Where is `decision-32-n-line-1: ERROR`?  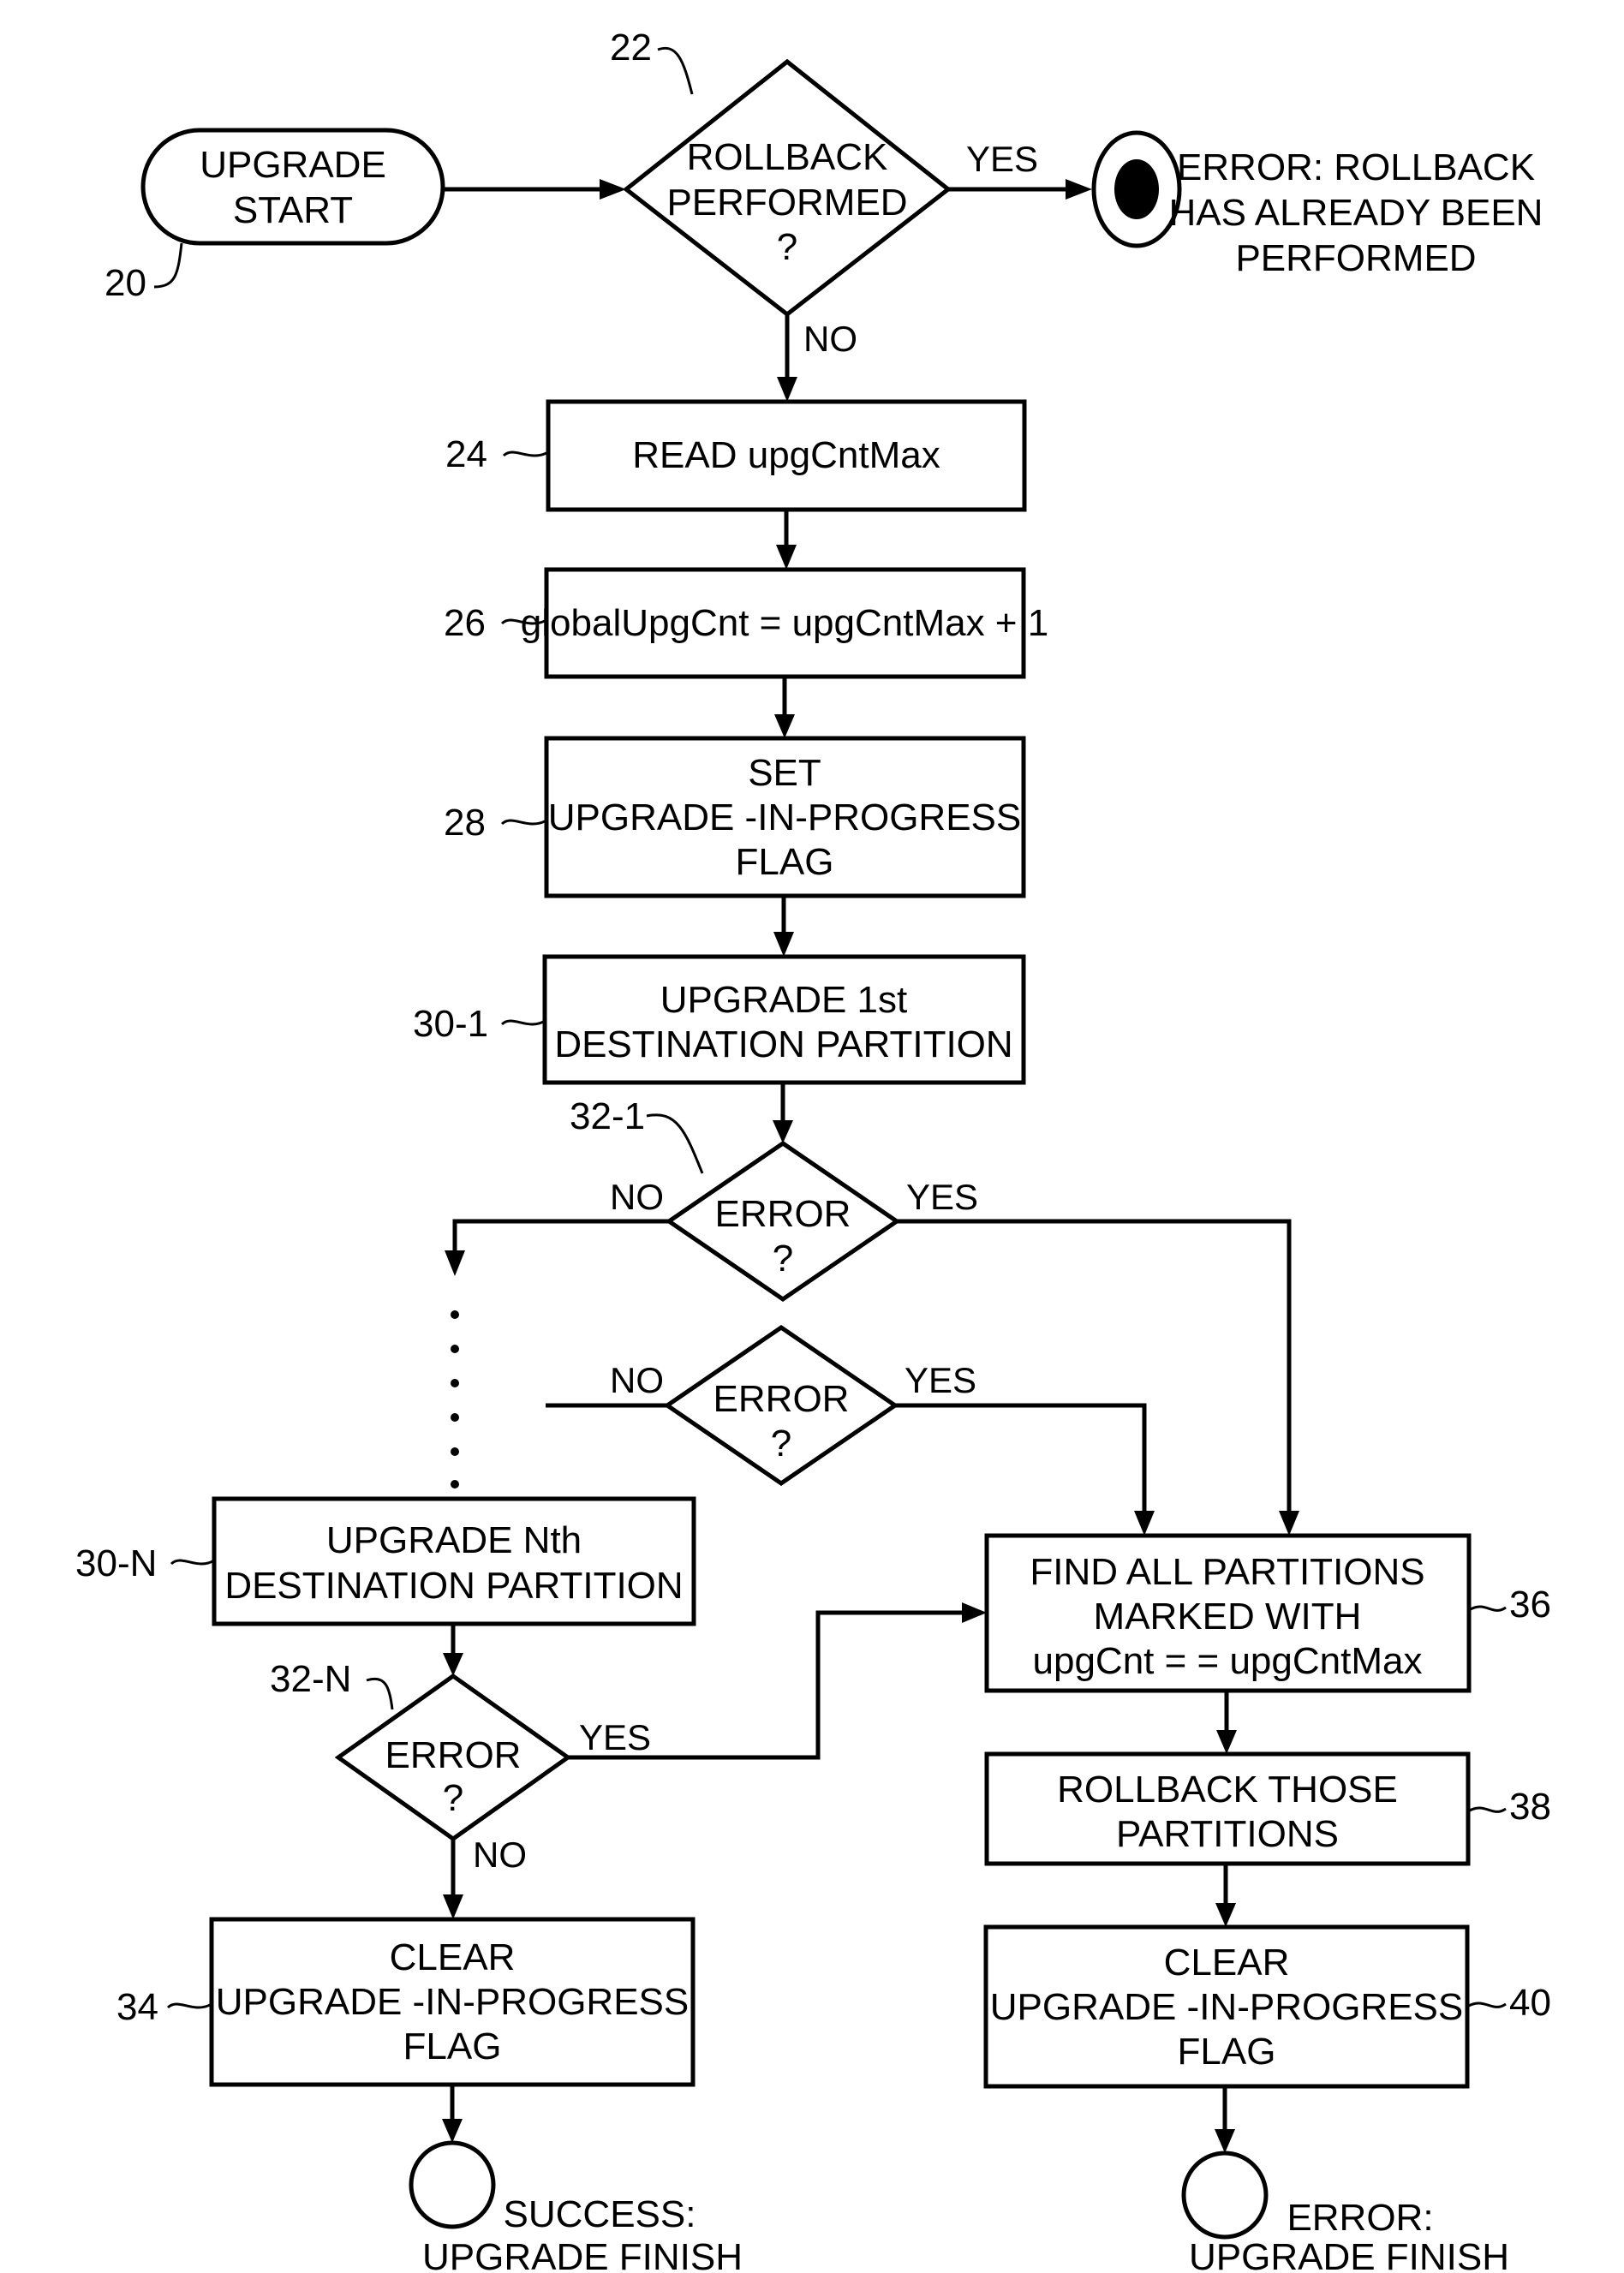 decision-32-n-line-1: ERROR is located at coordinates (453, 1755).